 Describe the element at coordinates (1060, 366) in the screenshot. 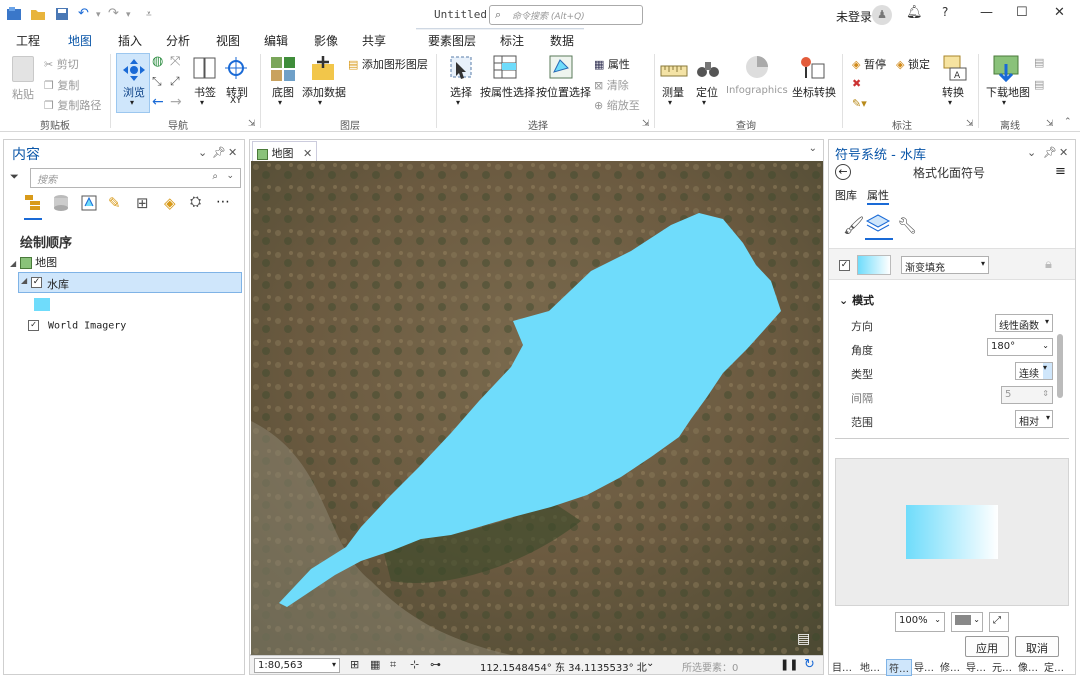

I see `properties-scrollbar` at that location.